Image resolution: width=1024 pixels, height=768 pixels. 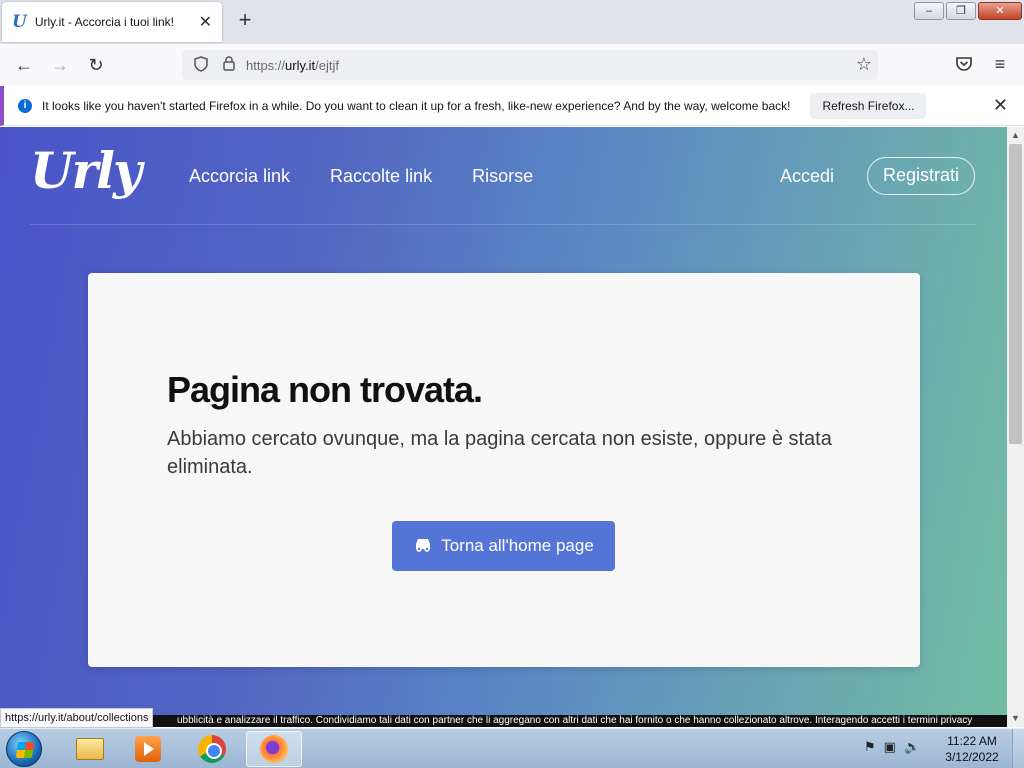 I want to click on site-main-nav: Accorcia link Raccolte link Risorse, so click(x=361, y=176).